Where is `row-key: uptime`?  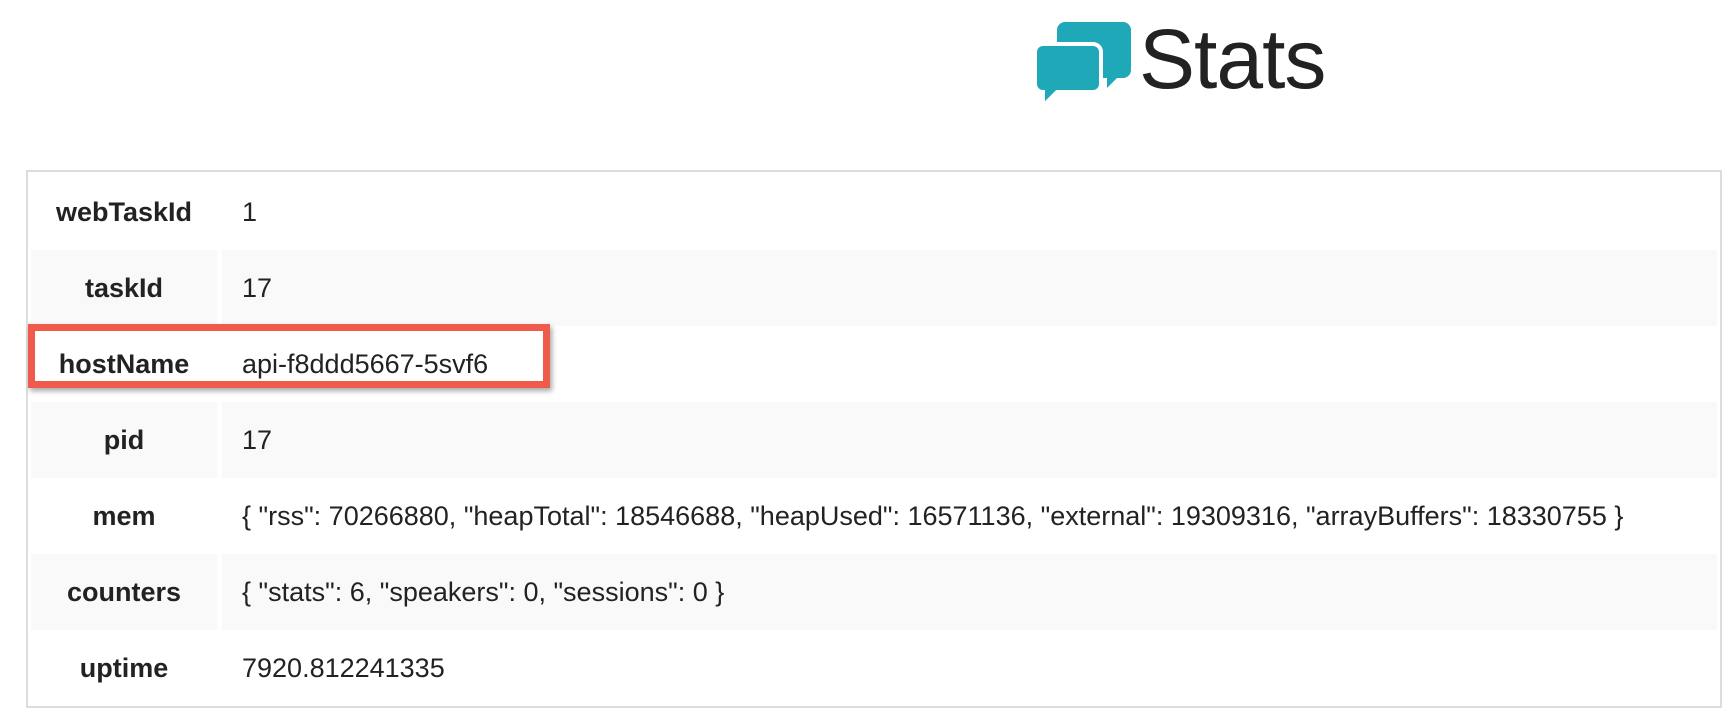 row-key: uptime is located at coordinates (124, 668).